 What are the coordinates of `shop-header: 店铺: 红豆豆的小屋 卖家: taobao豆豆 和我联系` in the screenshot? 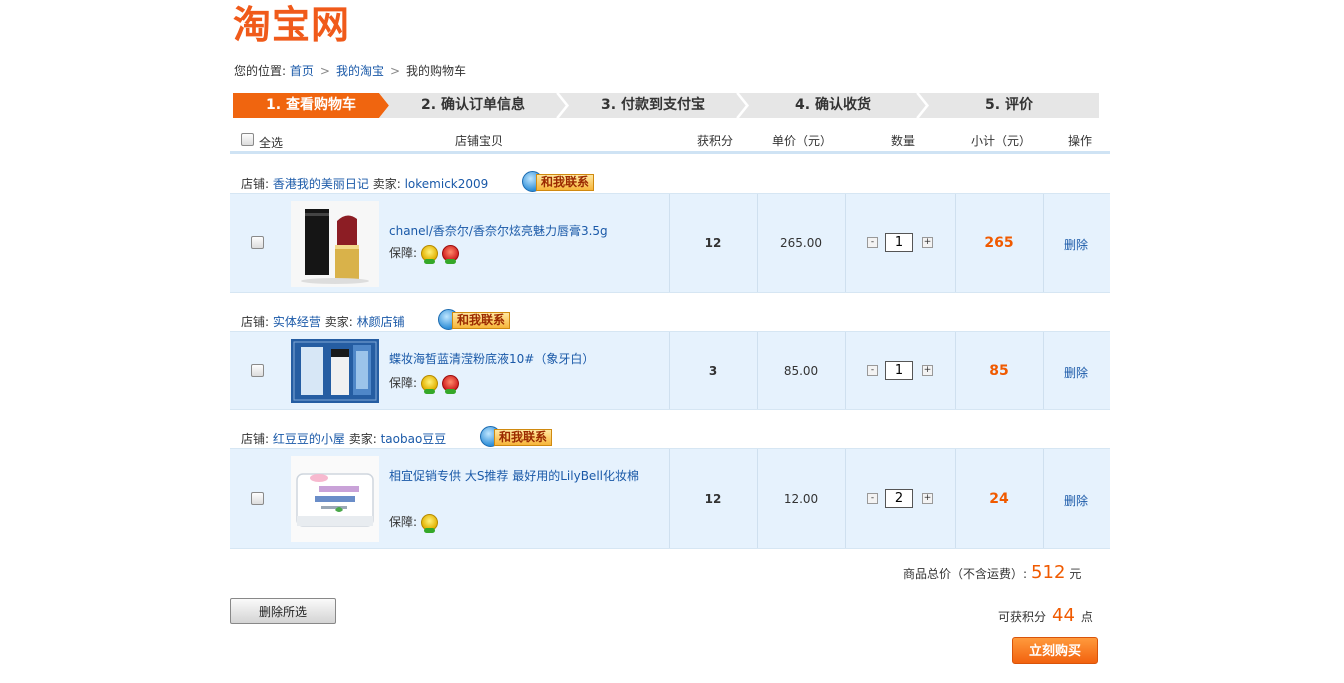 It's located at (670, 437).